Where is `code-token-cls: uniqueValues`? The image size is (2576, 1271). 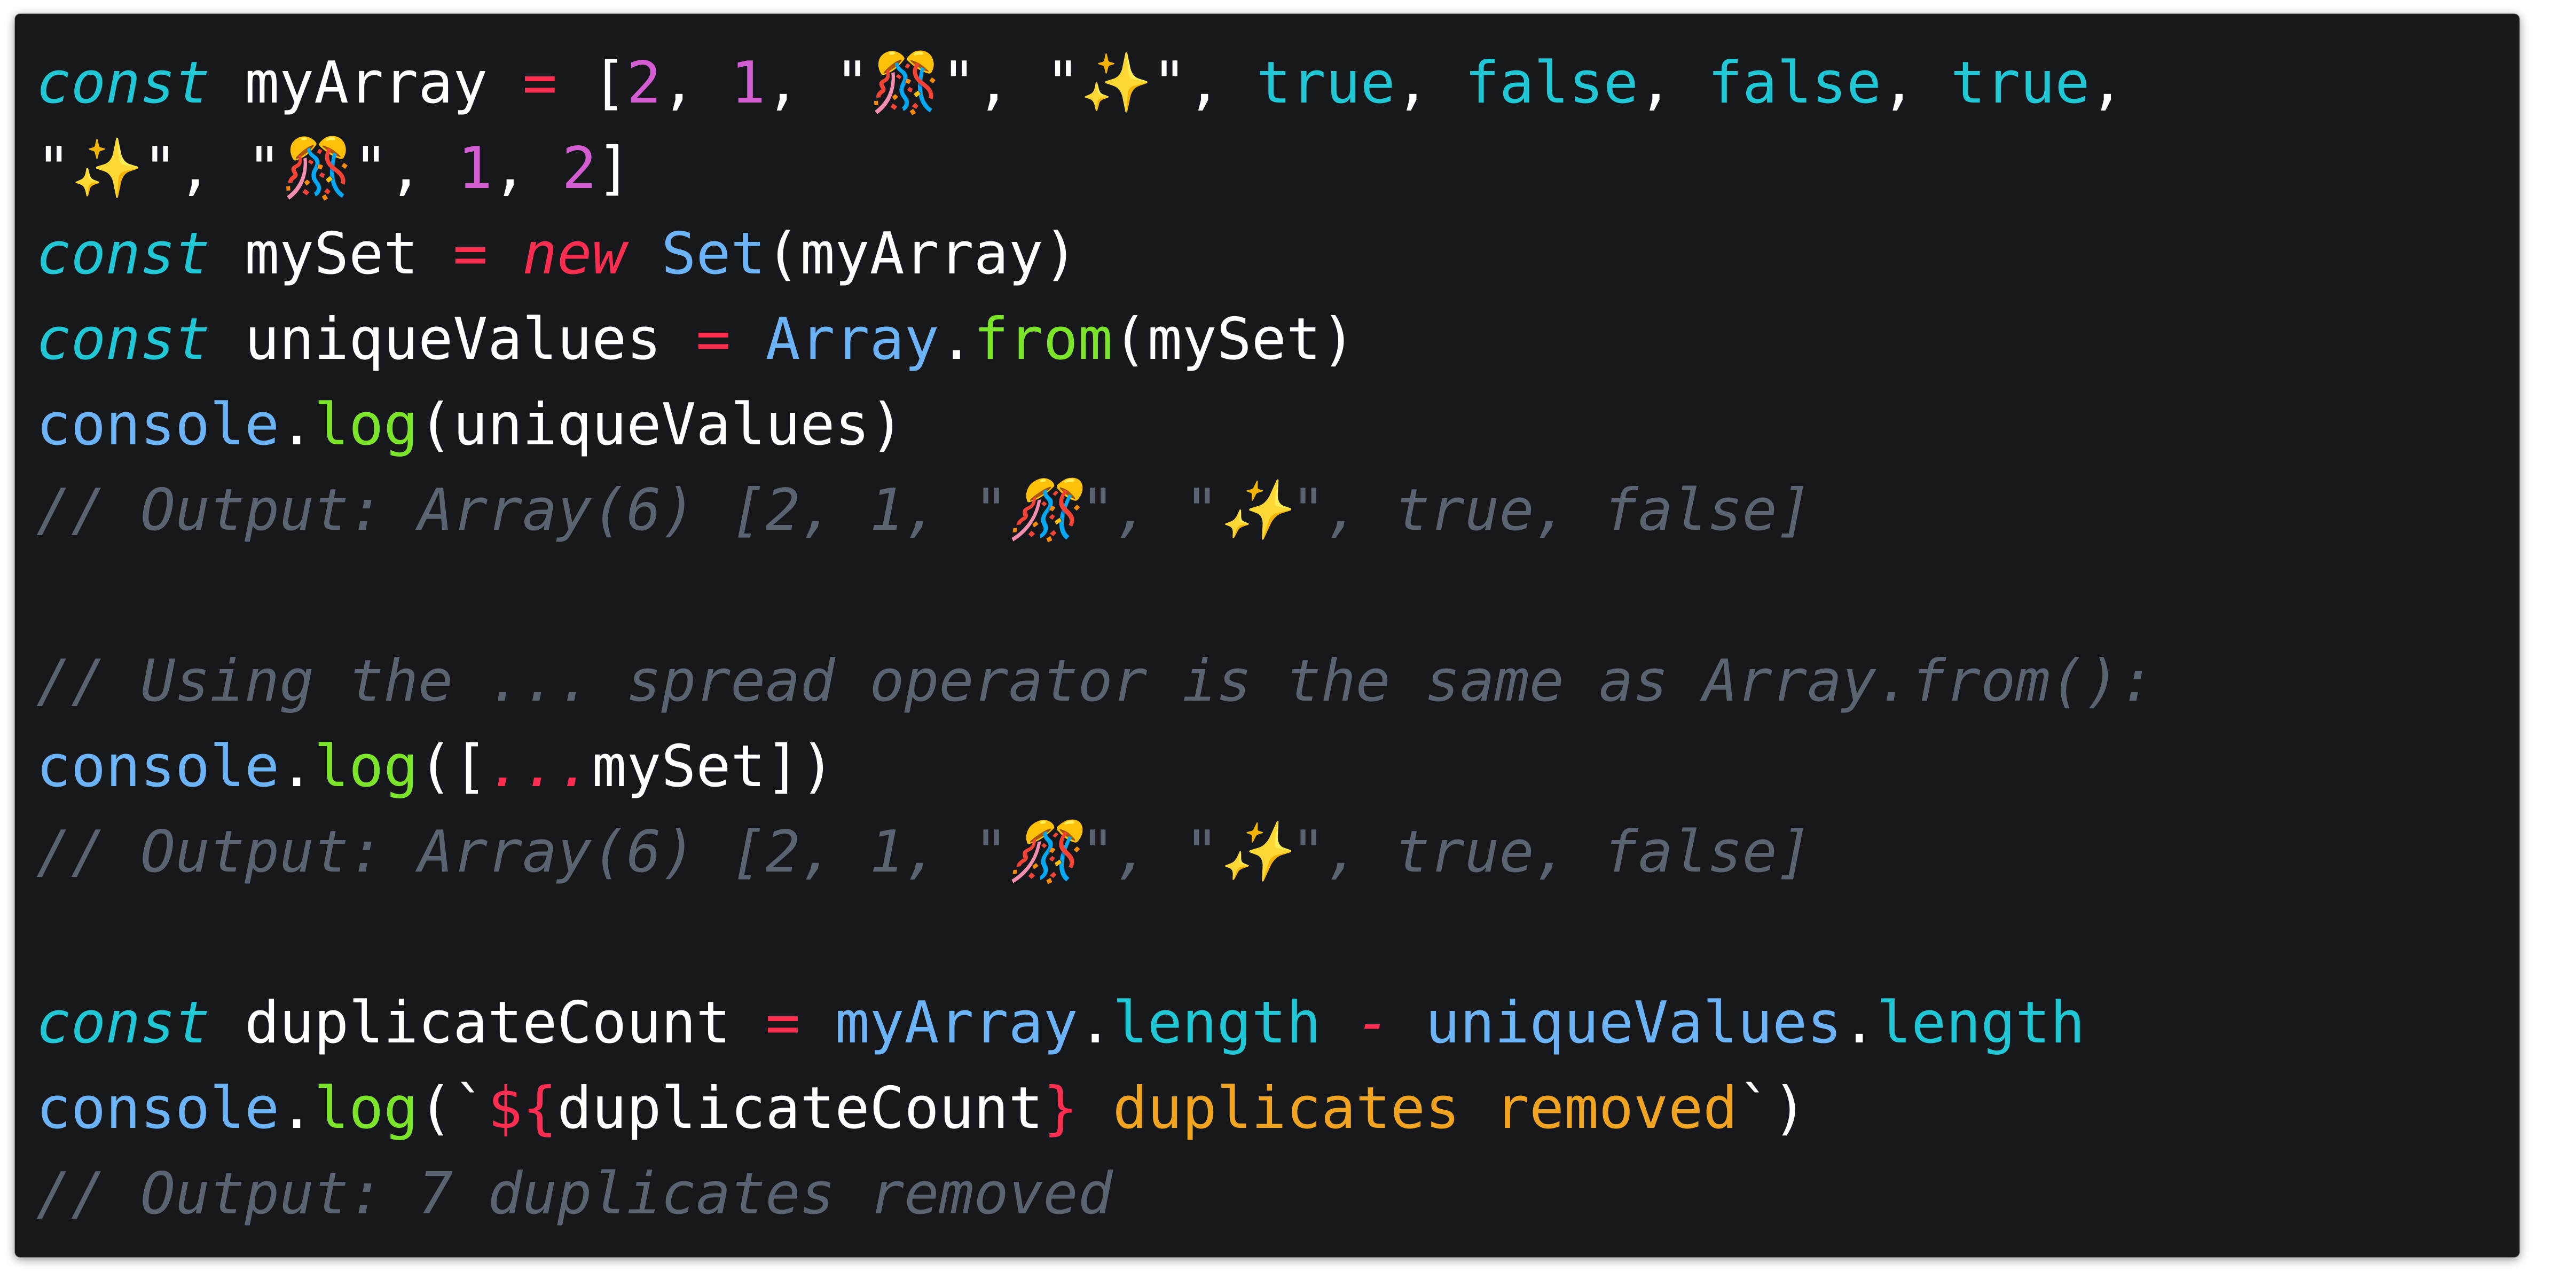 code-token-cls: uniqueValues is located at coordinates (1633, 1023).